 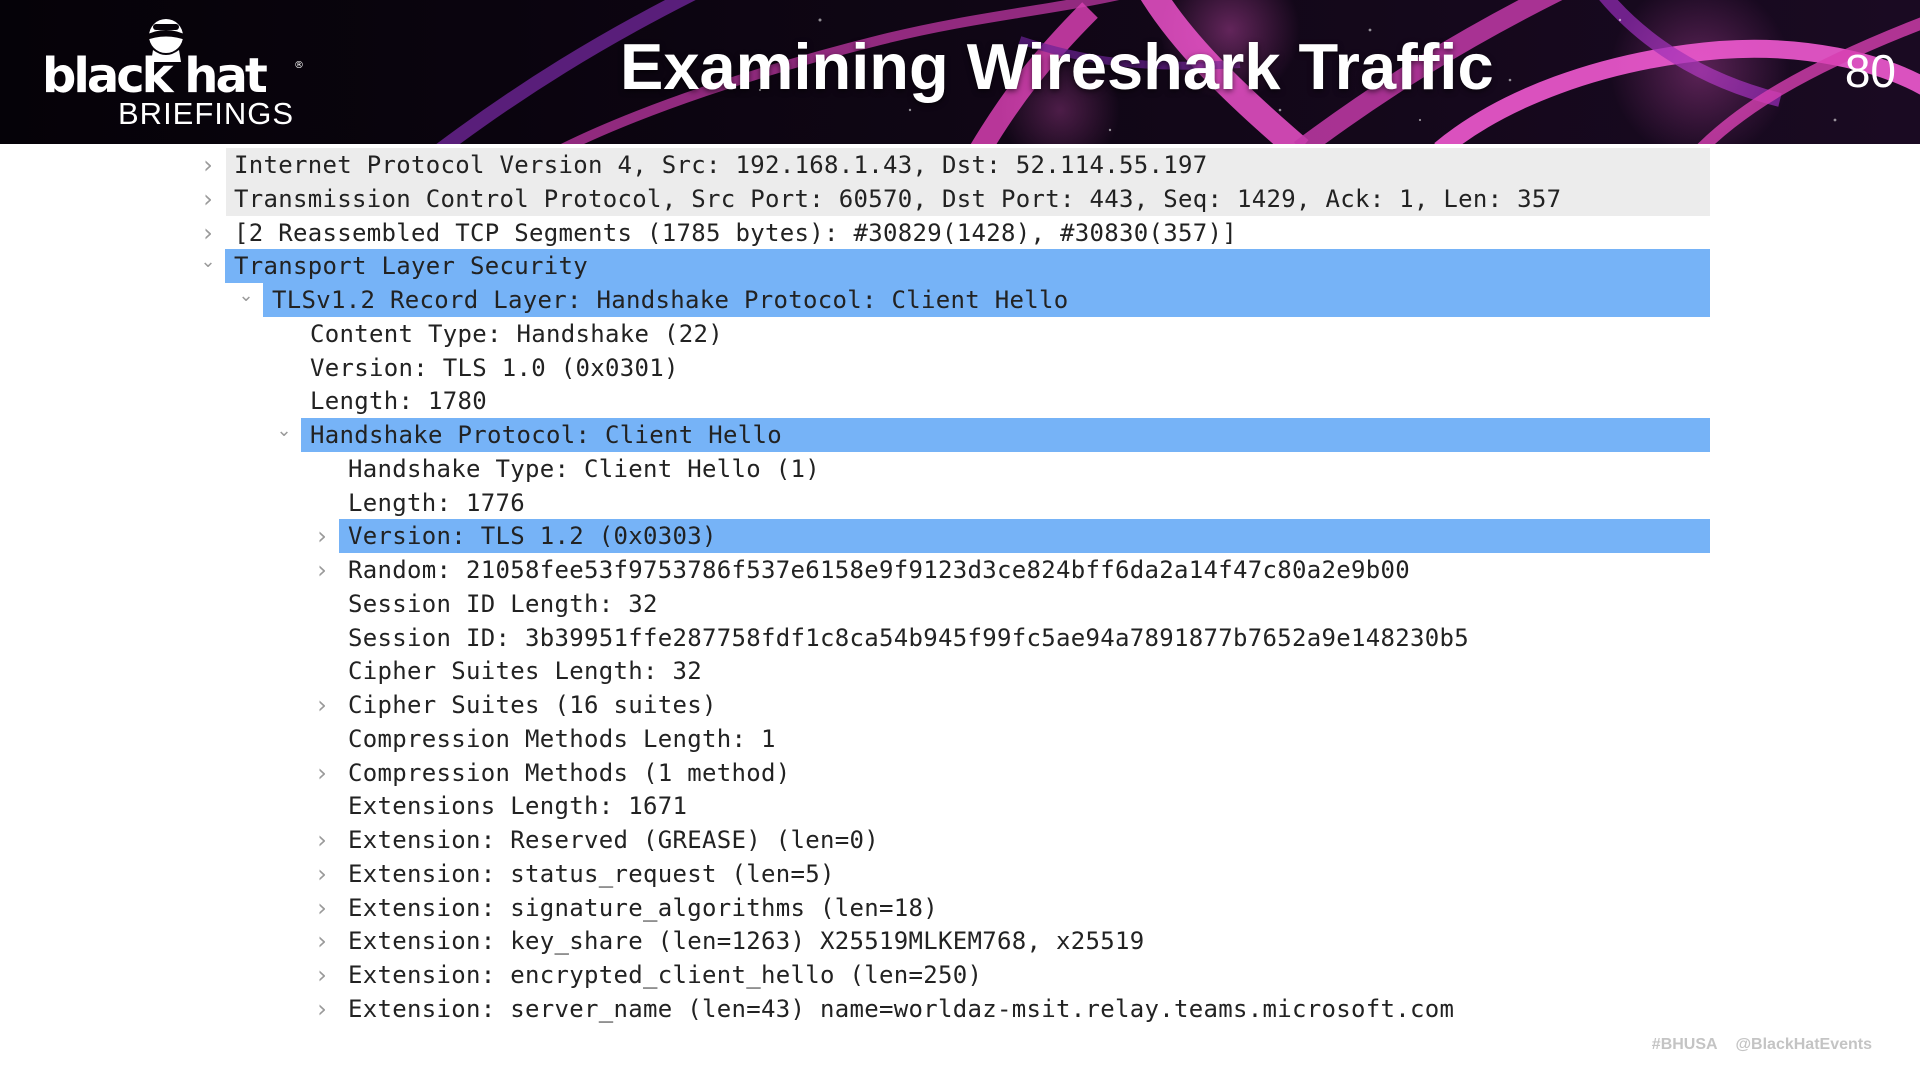 What do you see at coordinates (299, 65) in the screenshot?
I see `logo-registered-mark: ®` at bounding box center [299, 65].